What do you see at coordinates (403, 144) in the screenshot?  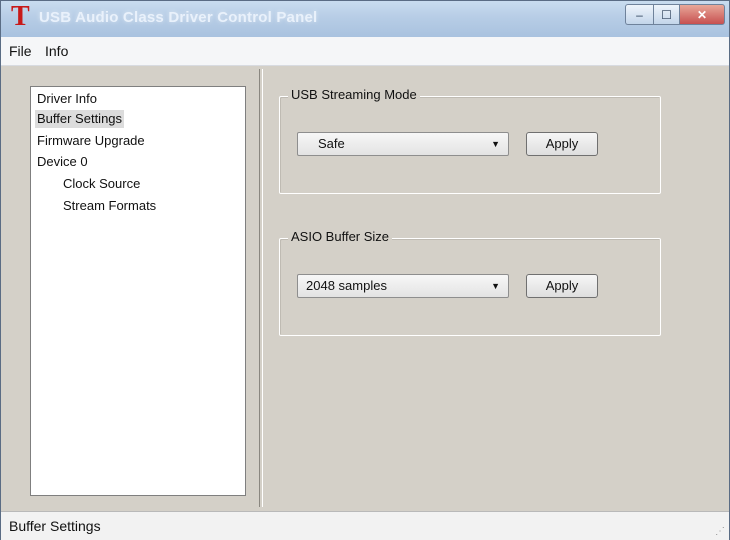 I see `usb-streaming-mode-dropdown: Safe ▼` at bounding box center [403, 144].